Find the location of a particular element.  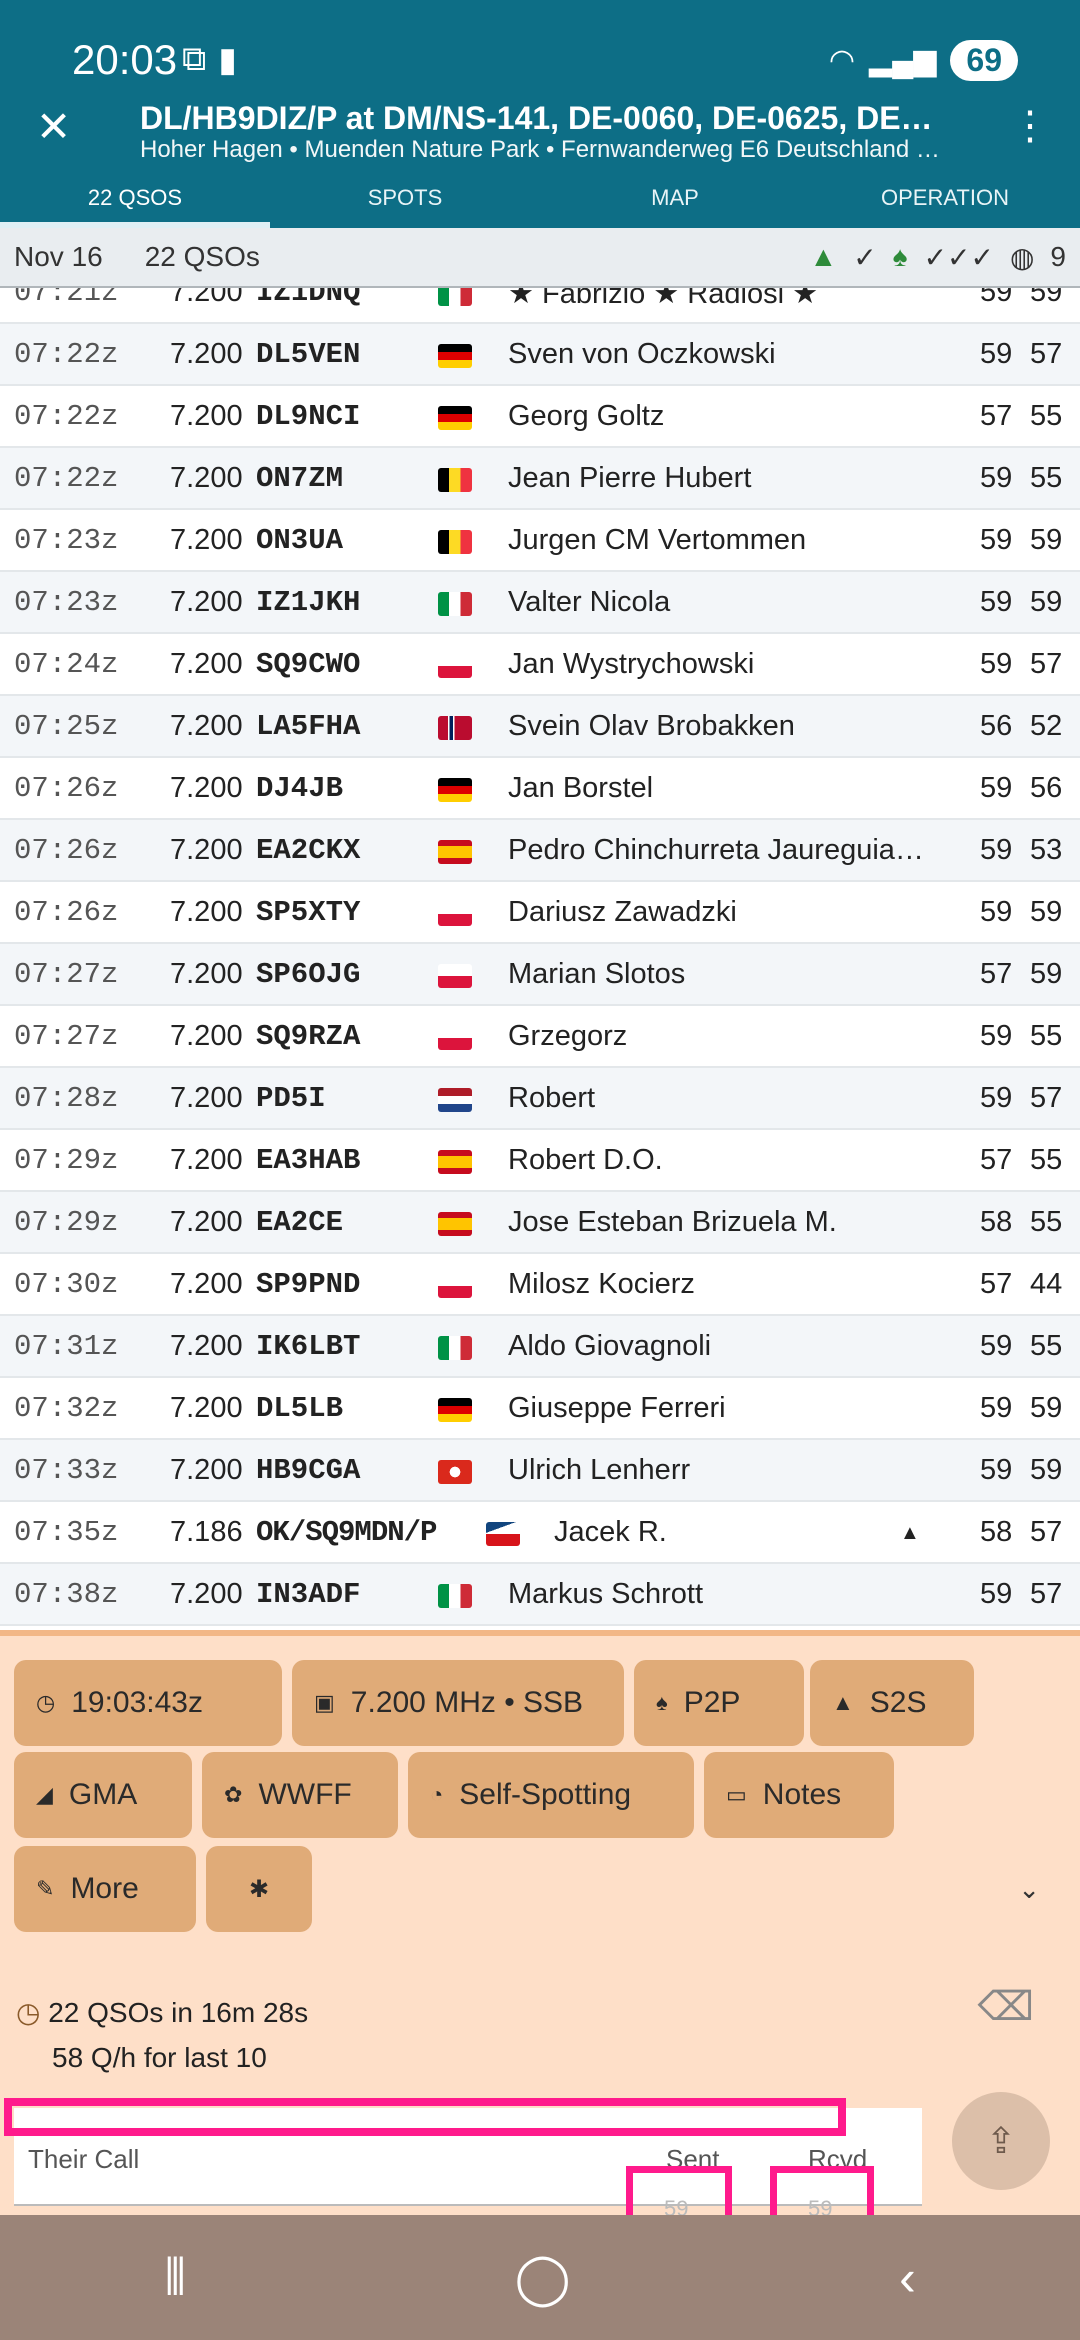

qso-operator-name: Jean Pierre Hubert is located at coordinates (630, 478).